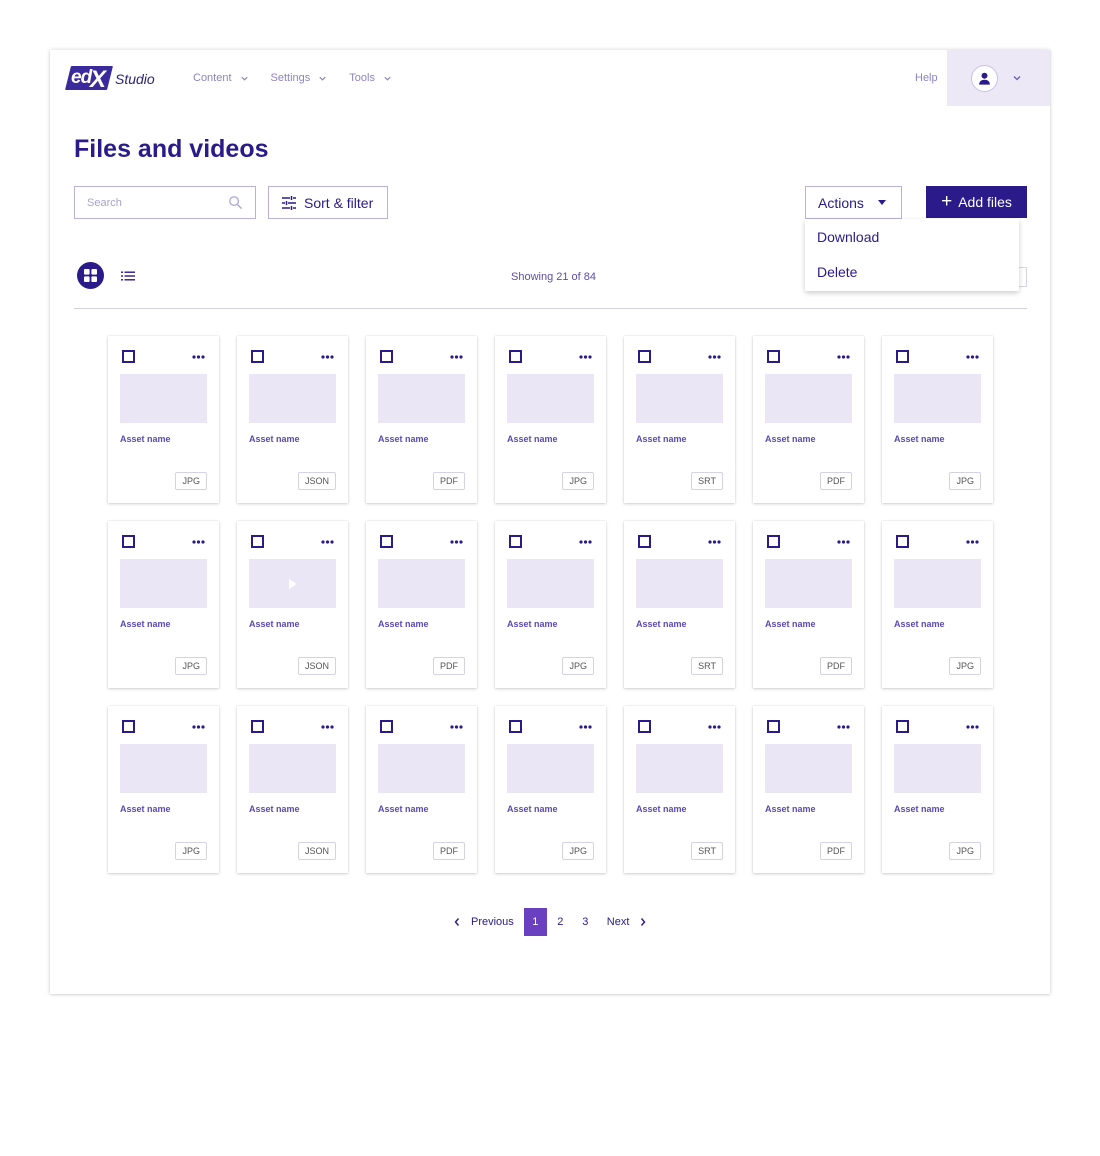 The height and width of the screenshot is (1156, 1100). I want to click on search-icon, so click(235, 202).